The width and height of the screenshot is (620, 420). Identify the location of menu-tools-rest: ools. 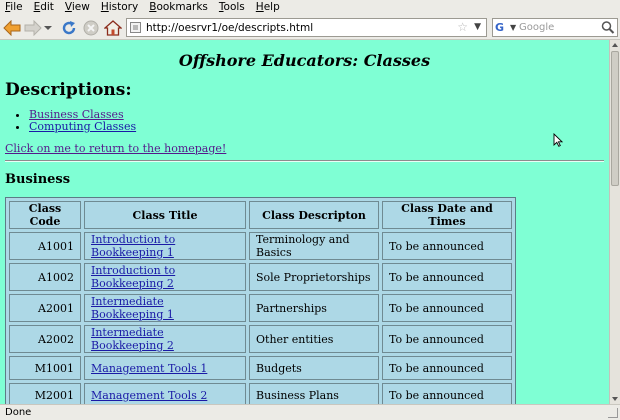
(234, 7).